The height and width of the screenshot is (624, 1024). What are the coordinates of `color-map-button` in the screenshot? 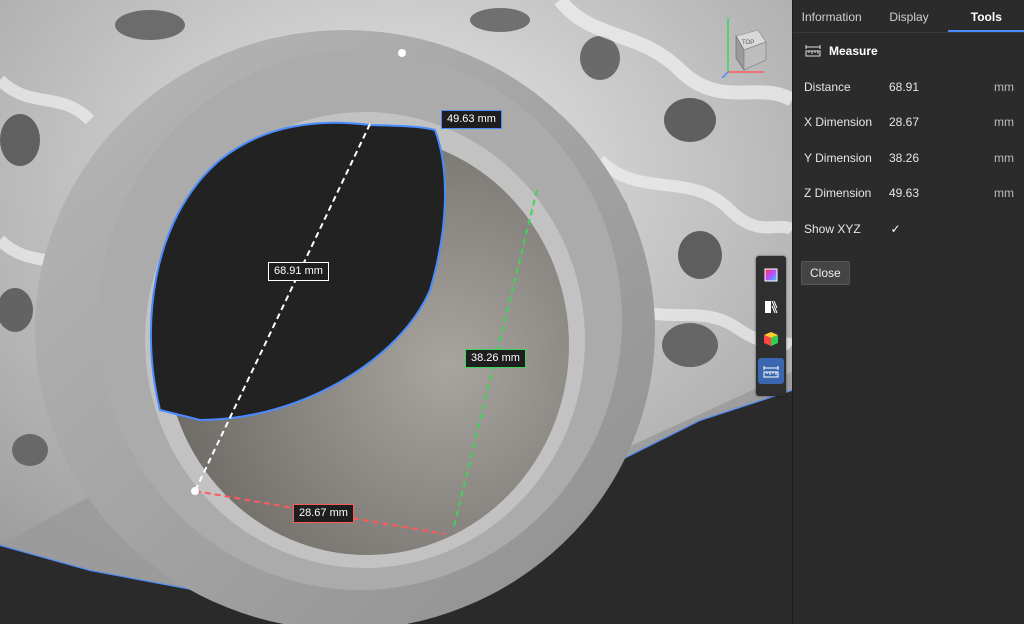 It's located at (771, 275).